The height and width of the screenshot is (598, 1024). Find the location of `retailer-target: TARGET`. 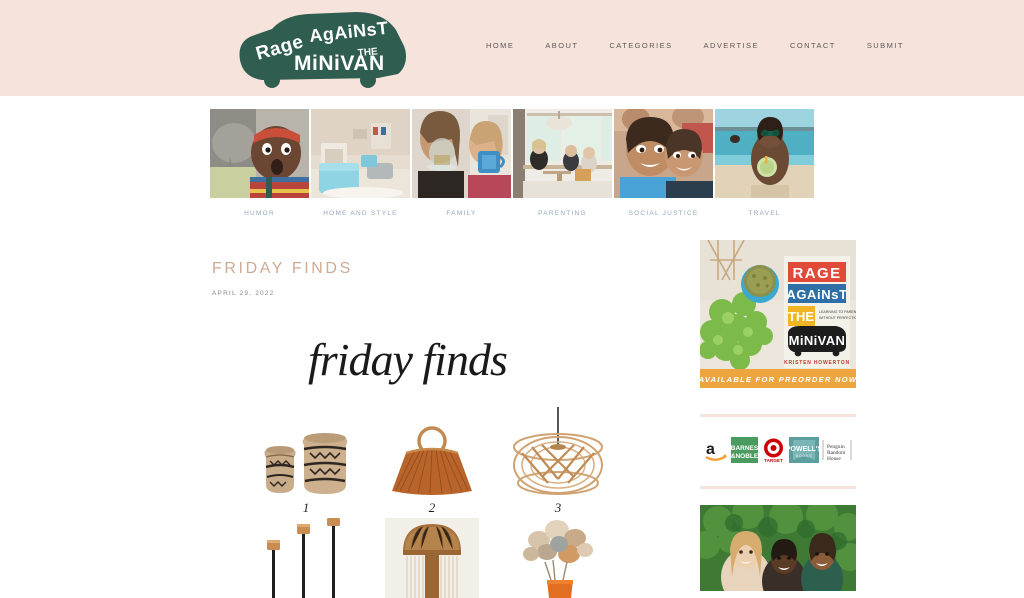

retailer-target: TARGET is located at coordinates (773, 450).